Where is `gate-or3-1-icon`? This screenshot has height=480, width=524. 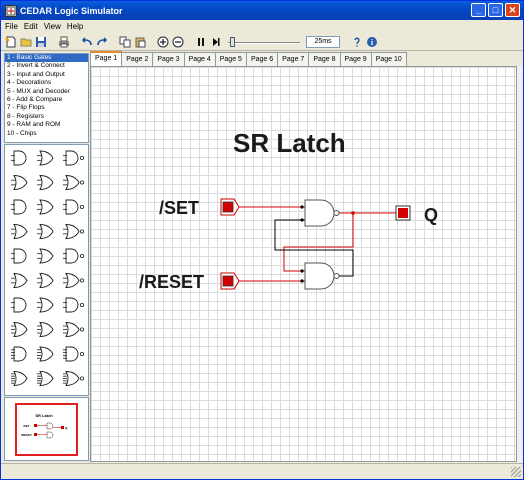 gate-or3-1-icon is located at coordinates (19, 329).